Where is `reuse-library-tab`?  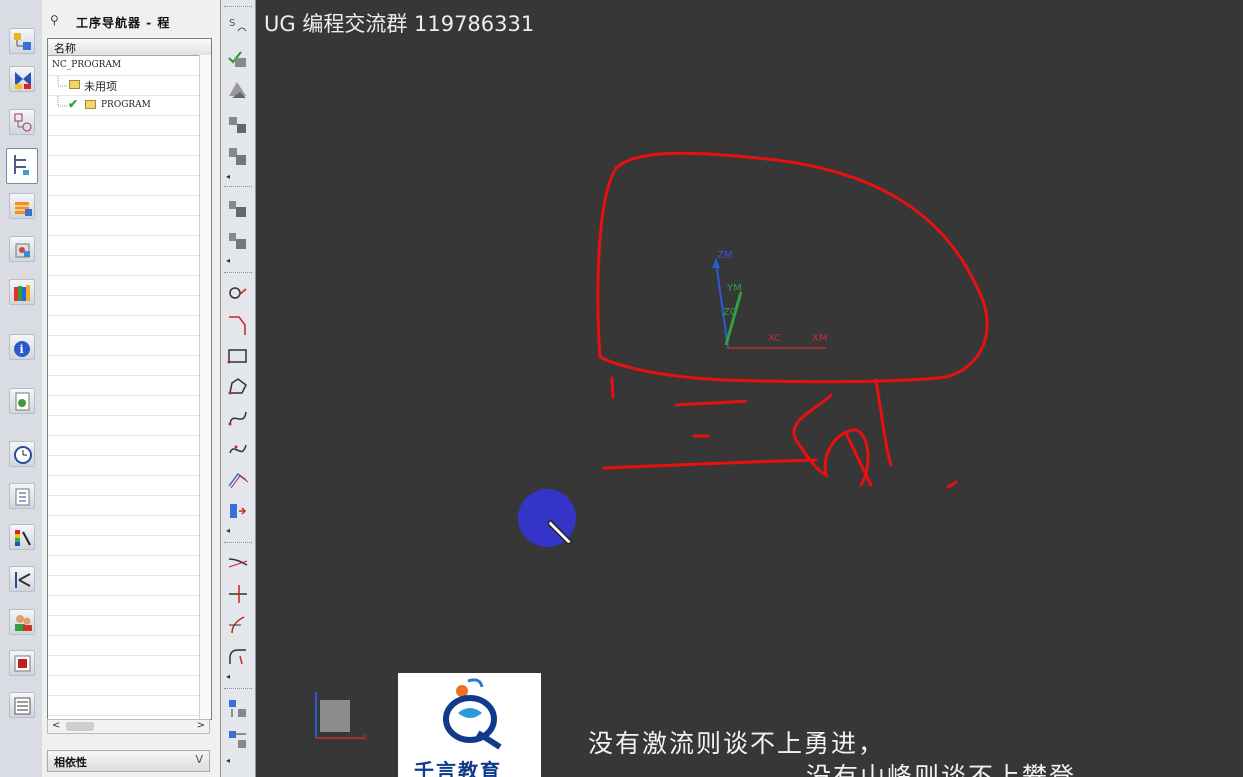
reuse-library-tab is located at coordinates (22, 249).